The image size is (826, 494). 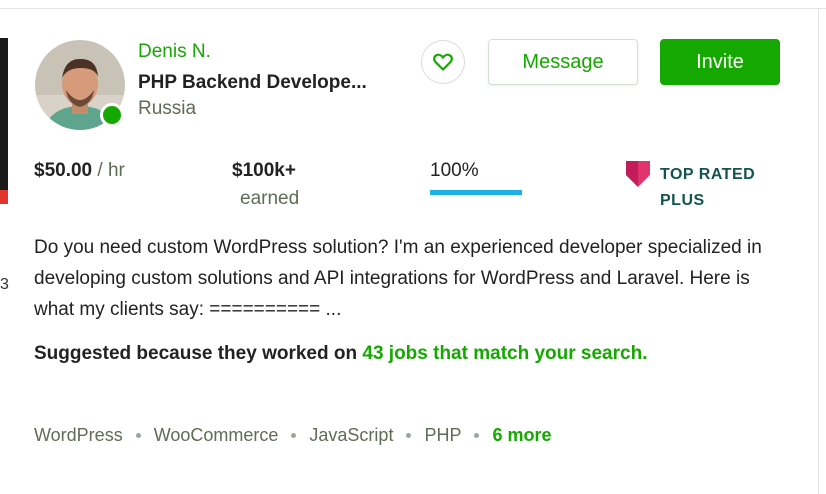 I want to click on hourly-rate: $50.00 / hr, so click(x=79, y=171).